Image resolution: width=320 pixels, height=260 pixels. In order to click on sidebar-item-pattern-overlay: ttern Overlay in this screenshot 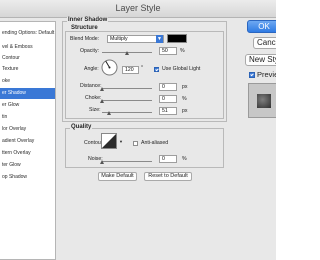, I will do `click(27, 153)`.